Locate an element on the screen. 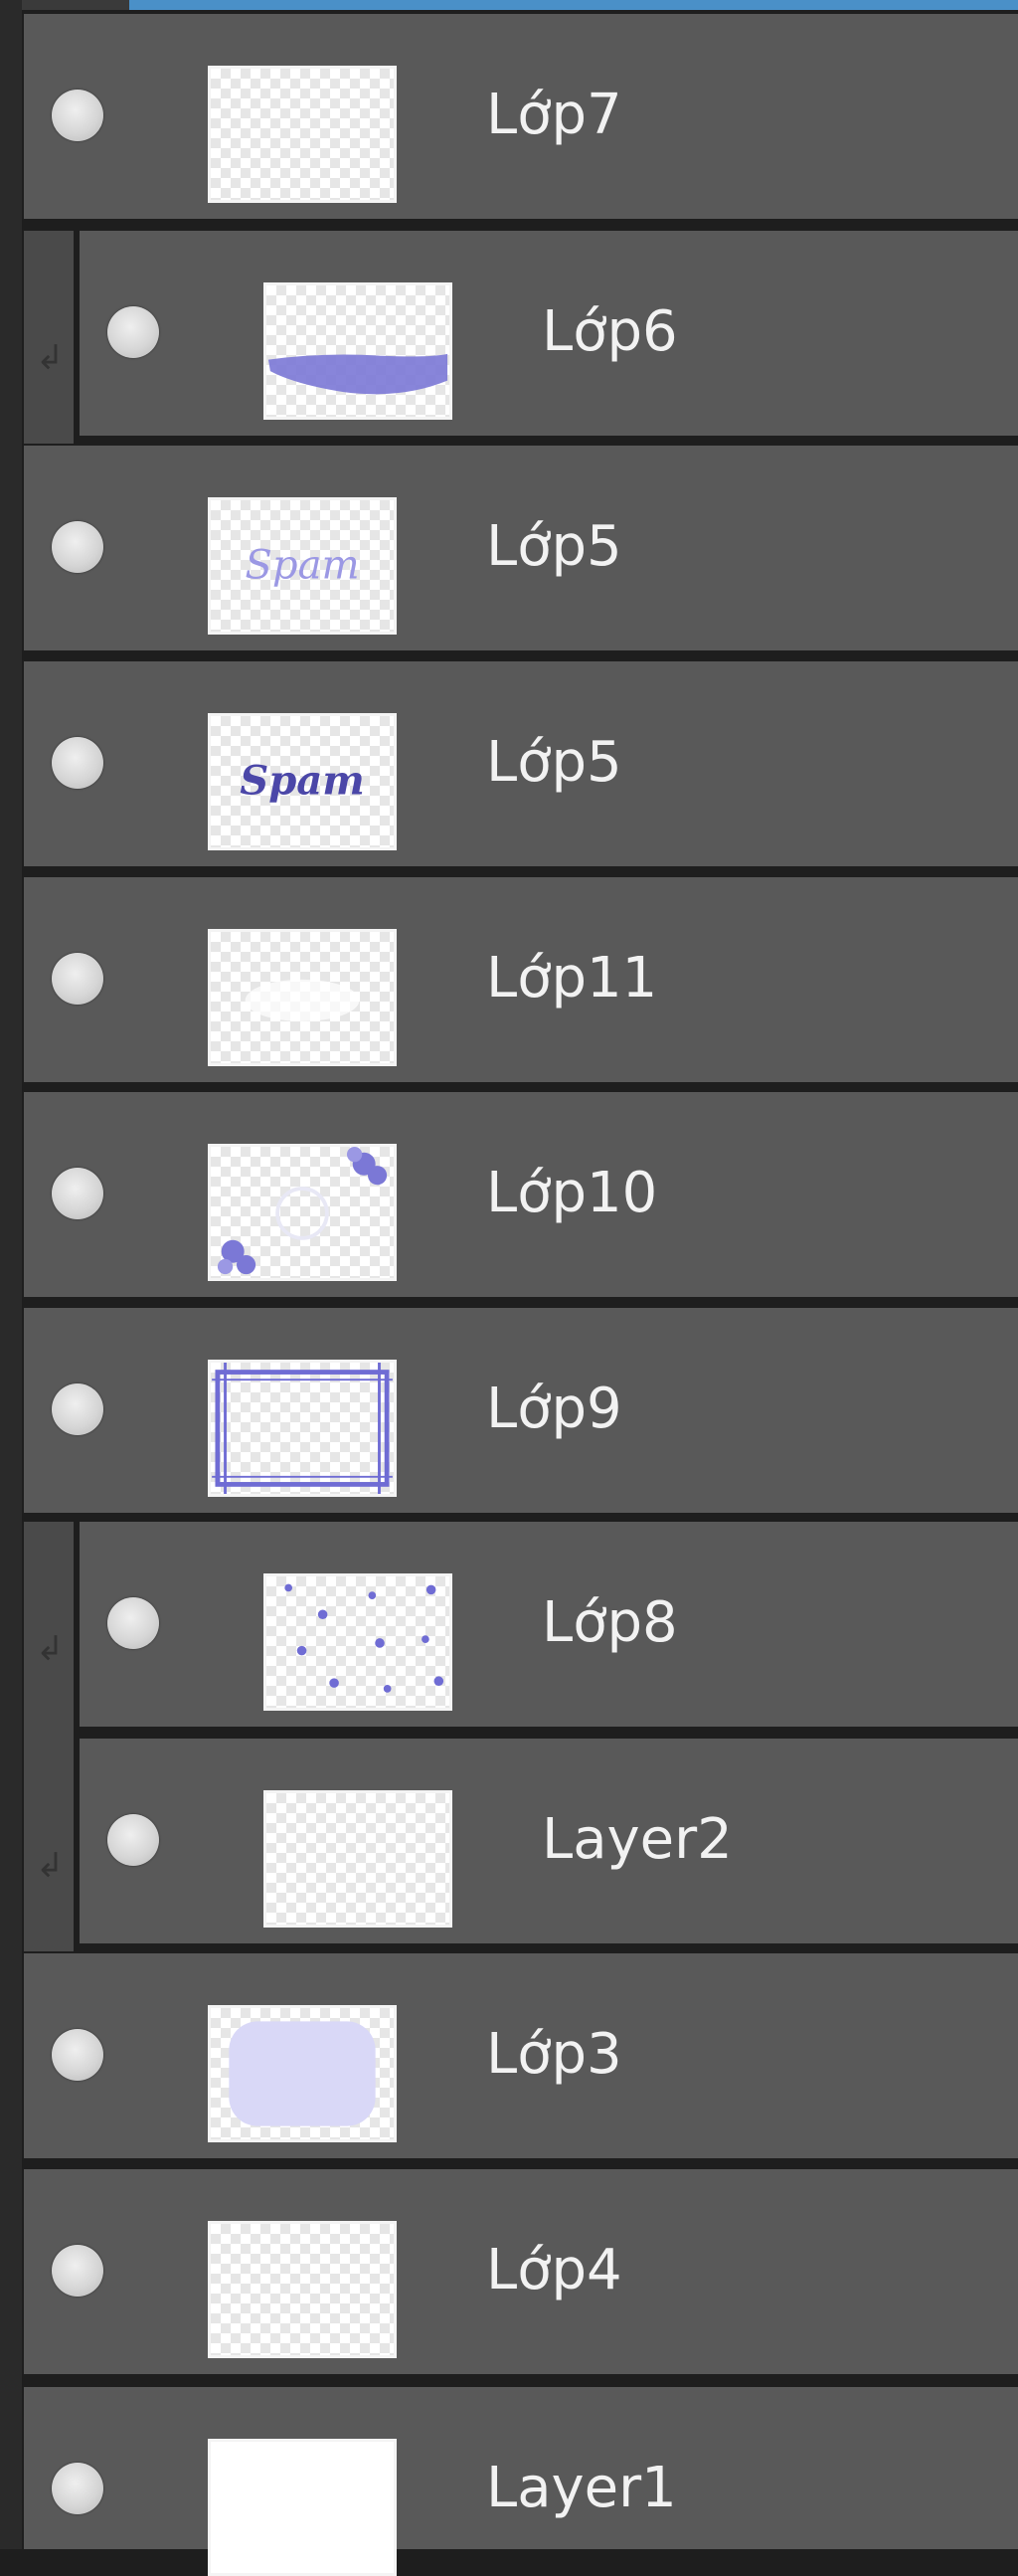 The image size is (1018, 2576). layer-row: Lớp3 is located at coordinates (521, 2055).